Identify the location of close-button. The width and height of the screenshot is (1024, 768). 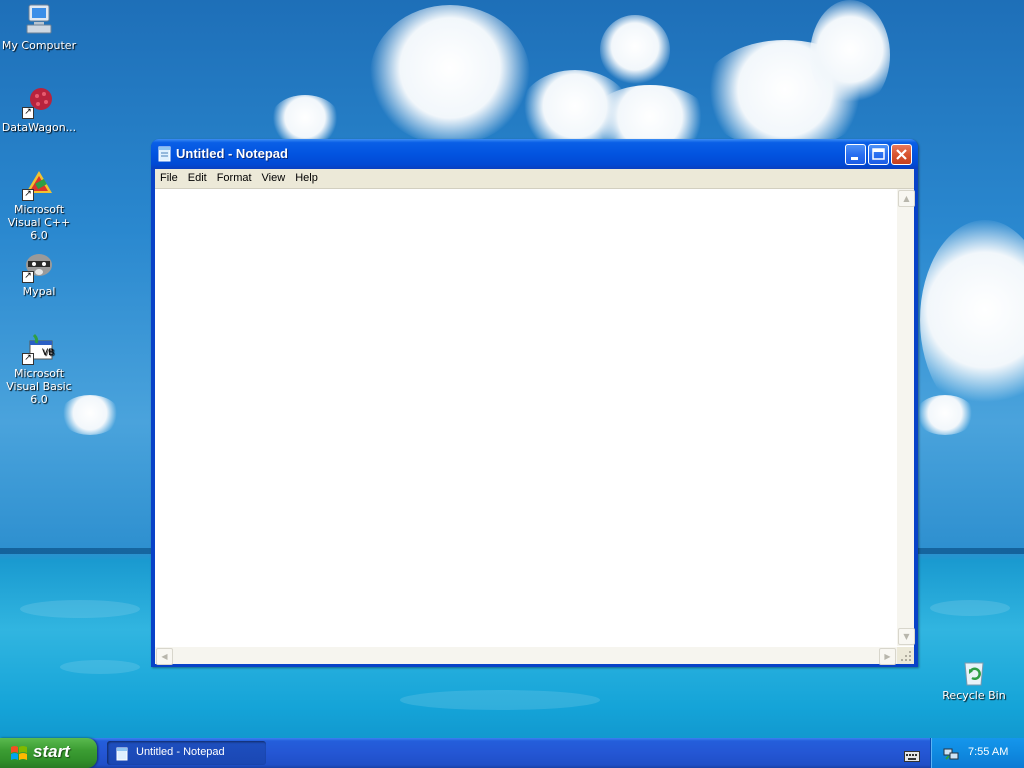
(901, 154).